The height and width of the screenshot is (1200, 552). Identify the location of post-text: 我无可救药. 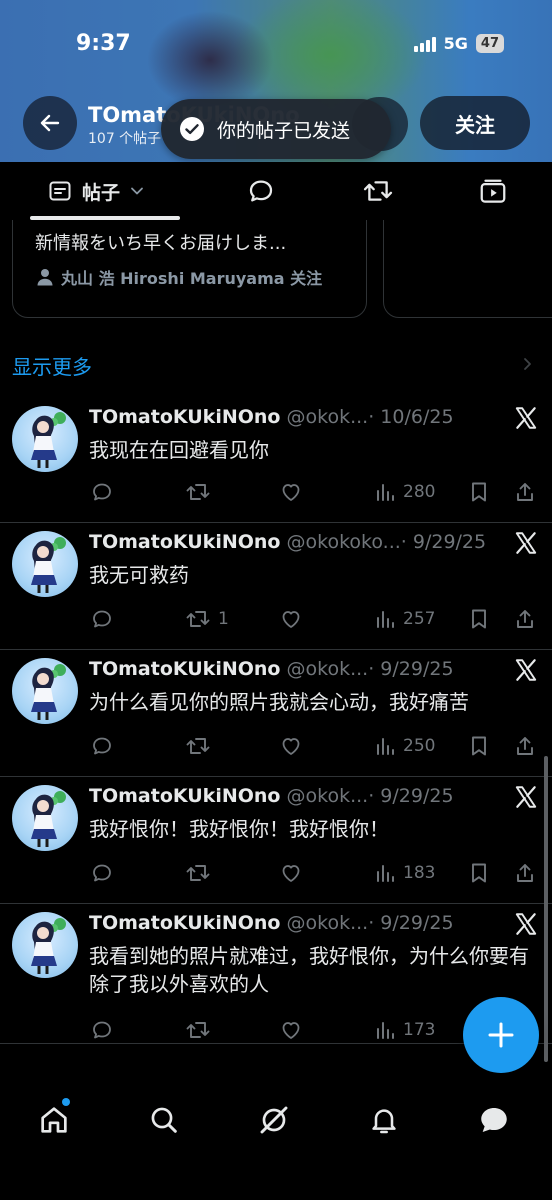
(139, 575).